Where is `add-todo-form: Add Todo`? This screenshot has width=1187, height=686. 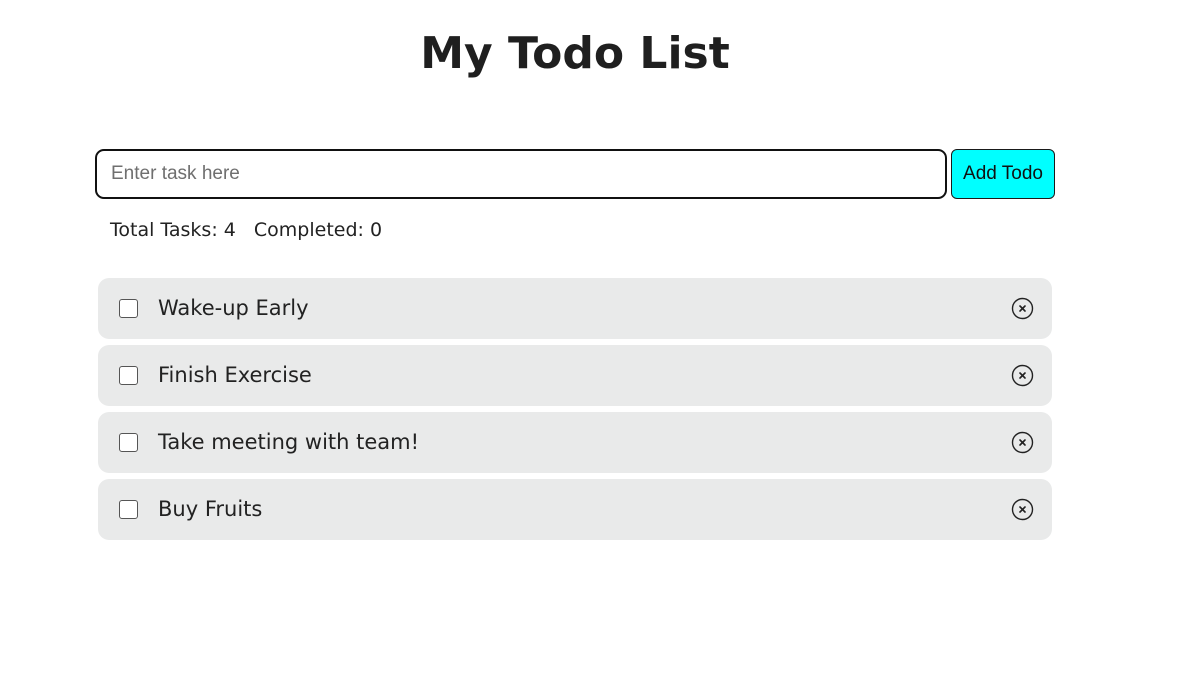 add-todo-form: Add Todo is located at coordinates (575, 174).